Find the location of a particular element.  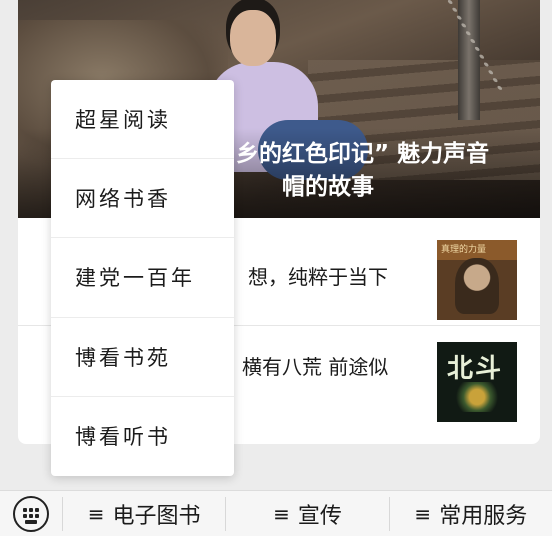

tab-ebooks: ≡ 电子图书 is located at coordinates (144, 513).